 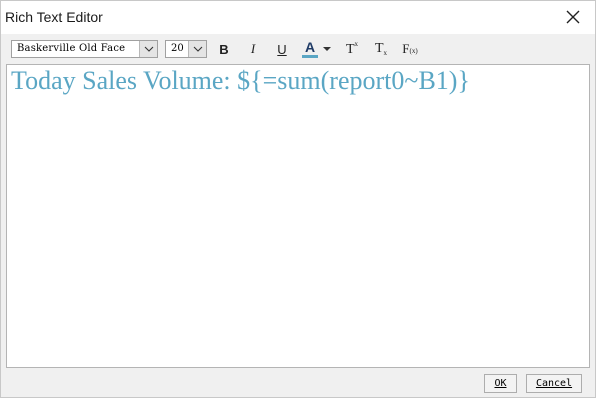 I want to click on italic-icon: I, so click(x=253, y=48).